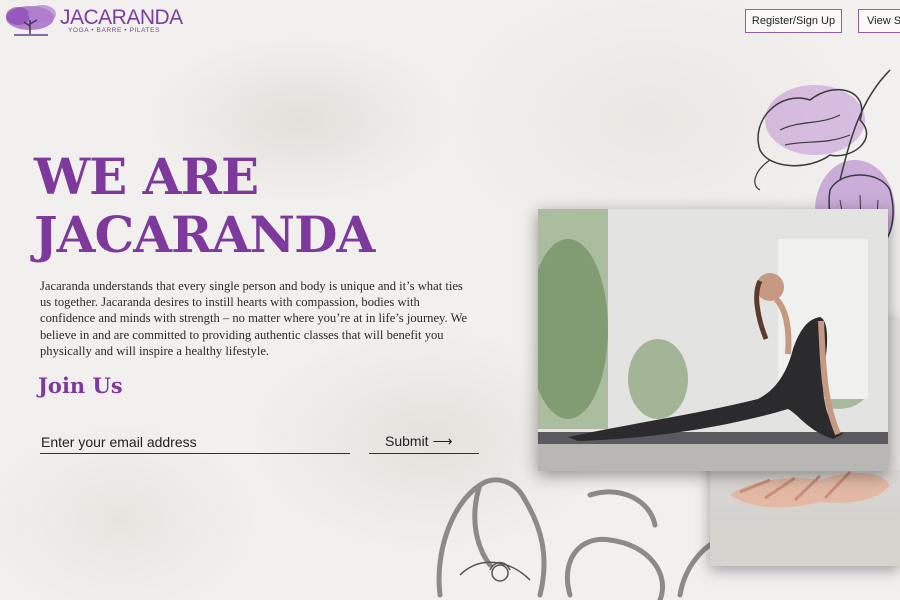 The height and width of the screenshot is (600, 900). Describe the element at coordinates (93, 20) in the screenshot. I see `brand-logo: JACARANDA YOGA • BARRE • PILATES` at that location.